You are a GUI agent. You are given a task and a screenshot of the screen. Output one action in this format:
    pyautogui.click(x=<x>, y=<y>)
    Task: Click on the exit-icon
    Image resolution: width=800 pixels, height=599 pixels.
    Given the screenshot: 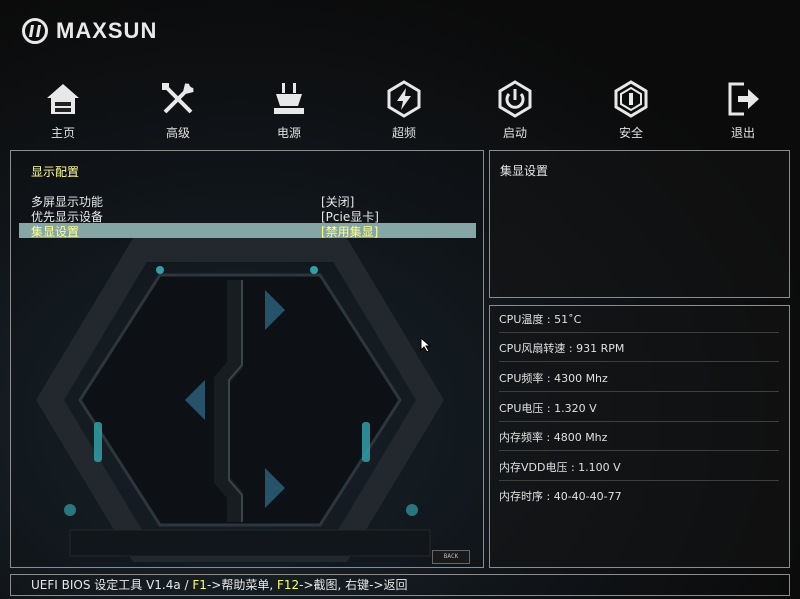 What is the action you would take?
    pyautogui.click(x=743, y=99)
    